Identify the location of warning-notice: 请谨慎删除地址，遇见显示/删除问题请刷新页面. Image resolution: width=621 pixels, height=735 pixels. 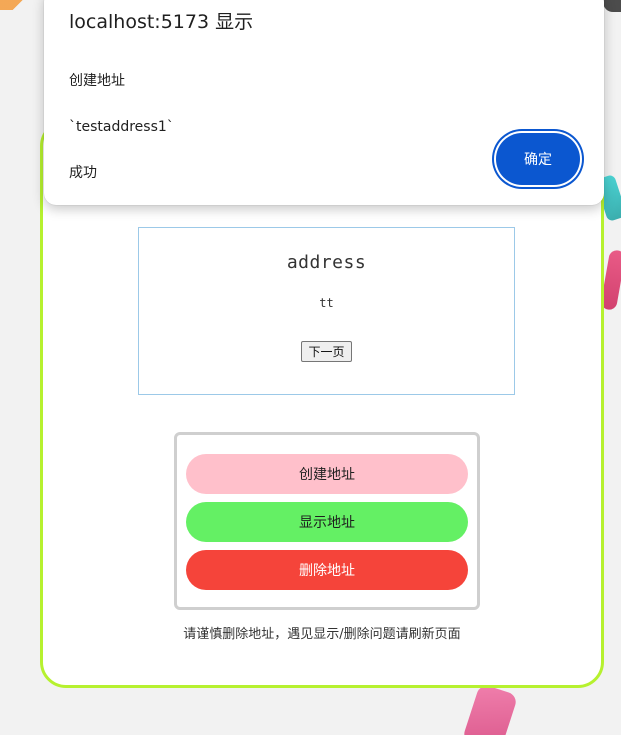
(322, 634).